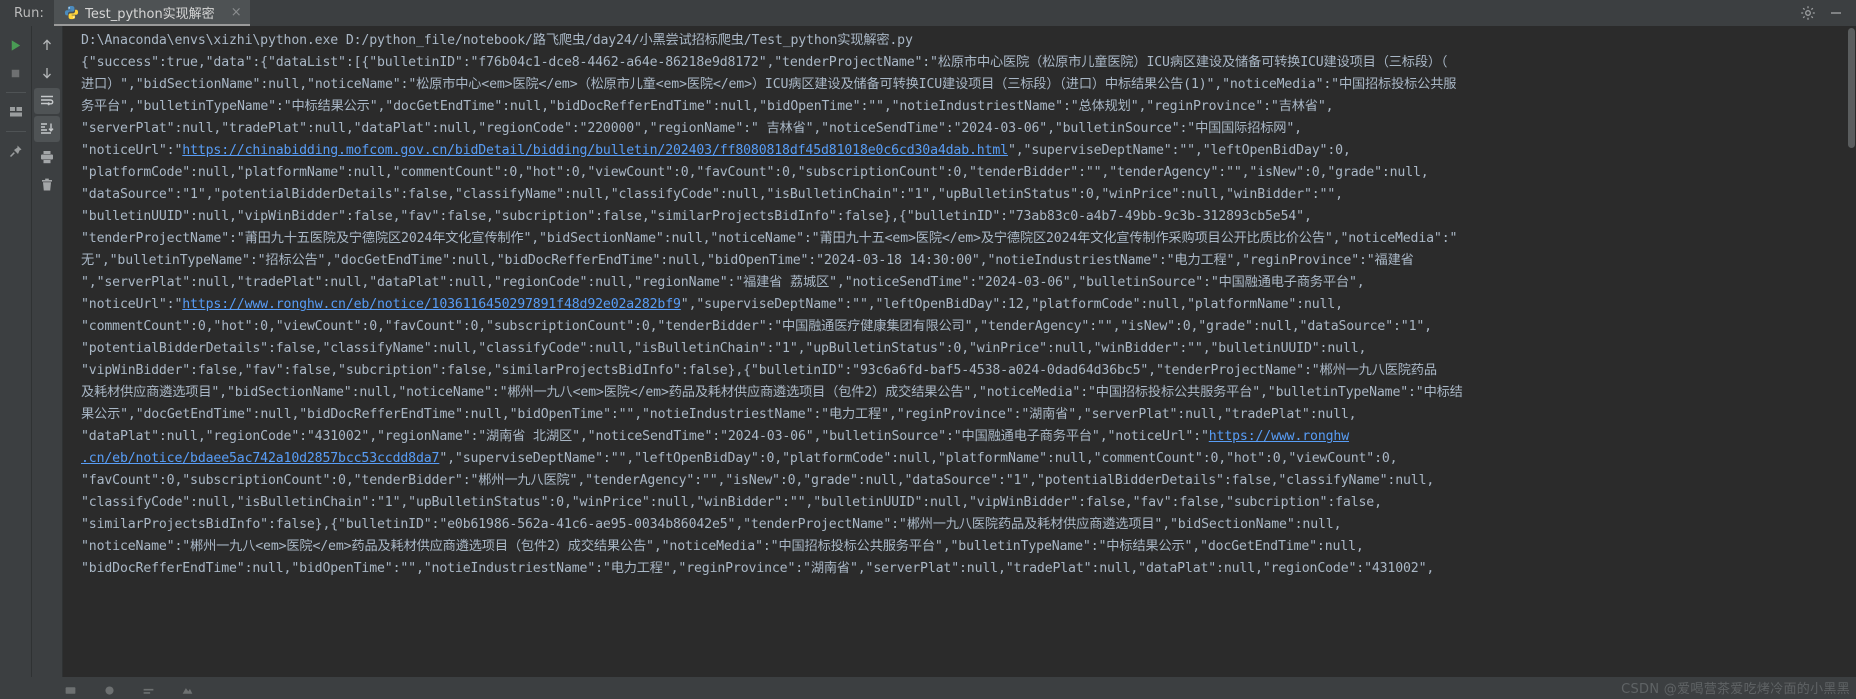 The image size is (1856, 699). I want to click on tool-window-actions, so click(1828, 13).